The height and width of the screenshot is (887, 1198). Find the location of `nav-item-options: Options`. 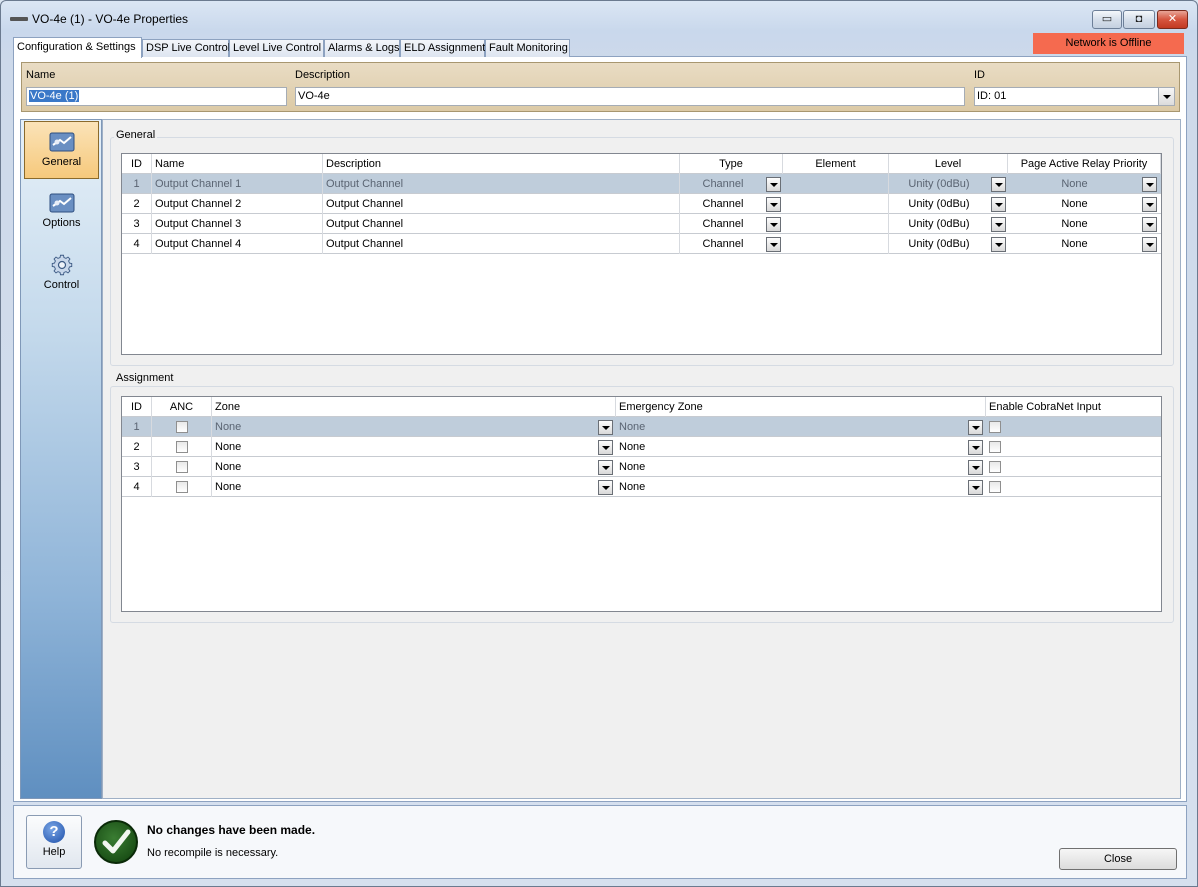

nav-item-options: Options is located at coordinates (61, 212).